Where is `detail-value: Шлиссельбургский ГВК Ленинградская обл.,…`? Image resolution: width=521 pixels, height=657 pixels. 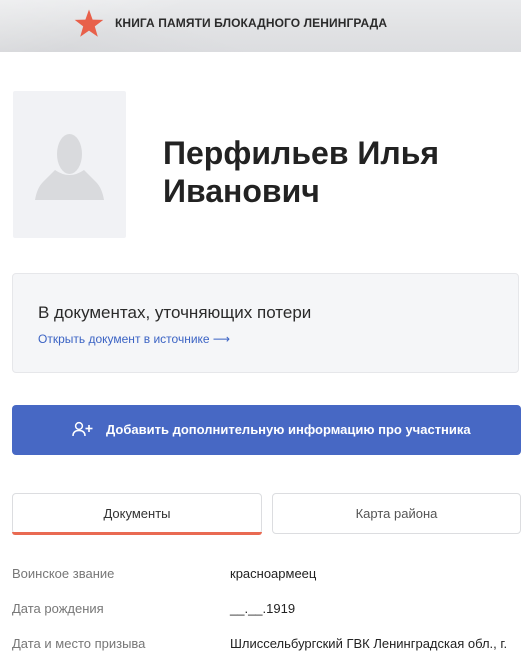 detail-value: Шлиссельбургский ГВК Ленинградская обл.,… is located at coordinates (369, 643).